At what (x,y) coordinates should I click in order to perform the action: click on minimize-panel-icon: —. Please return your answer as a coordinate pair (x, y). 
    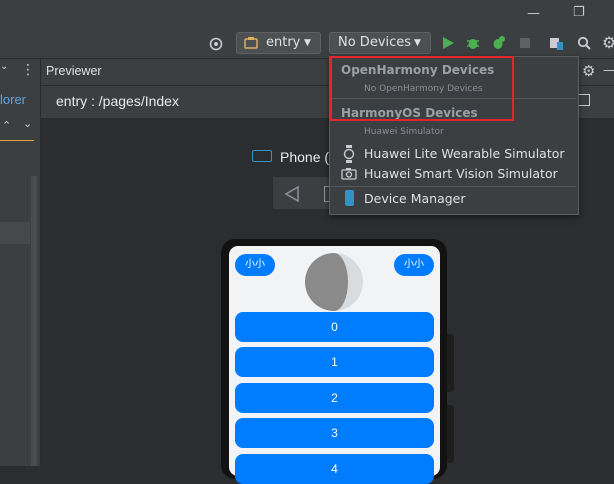
    Looking at the image, I should click on (608, 70).